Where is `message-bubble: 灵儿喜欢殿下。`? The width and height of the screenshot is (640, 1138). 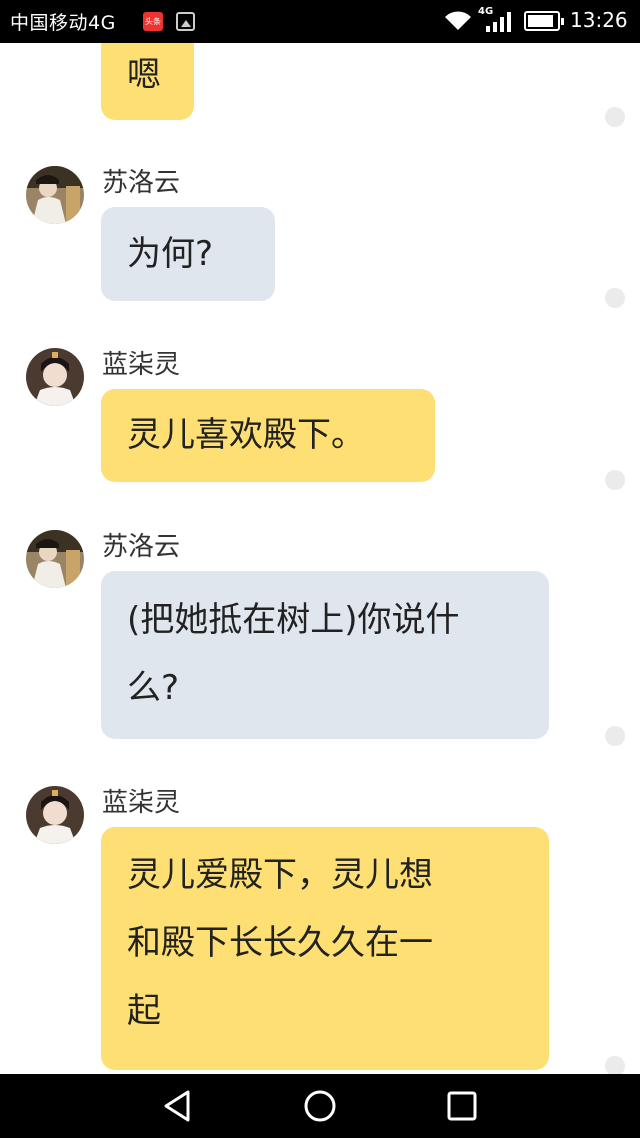 message-bubble: 灵儿喜欢殿下。 is located at coordinates (268, 435).